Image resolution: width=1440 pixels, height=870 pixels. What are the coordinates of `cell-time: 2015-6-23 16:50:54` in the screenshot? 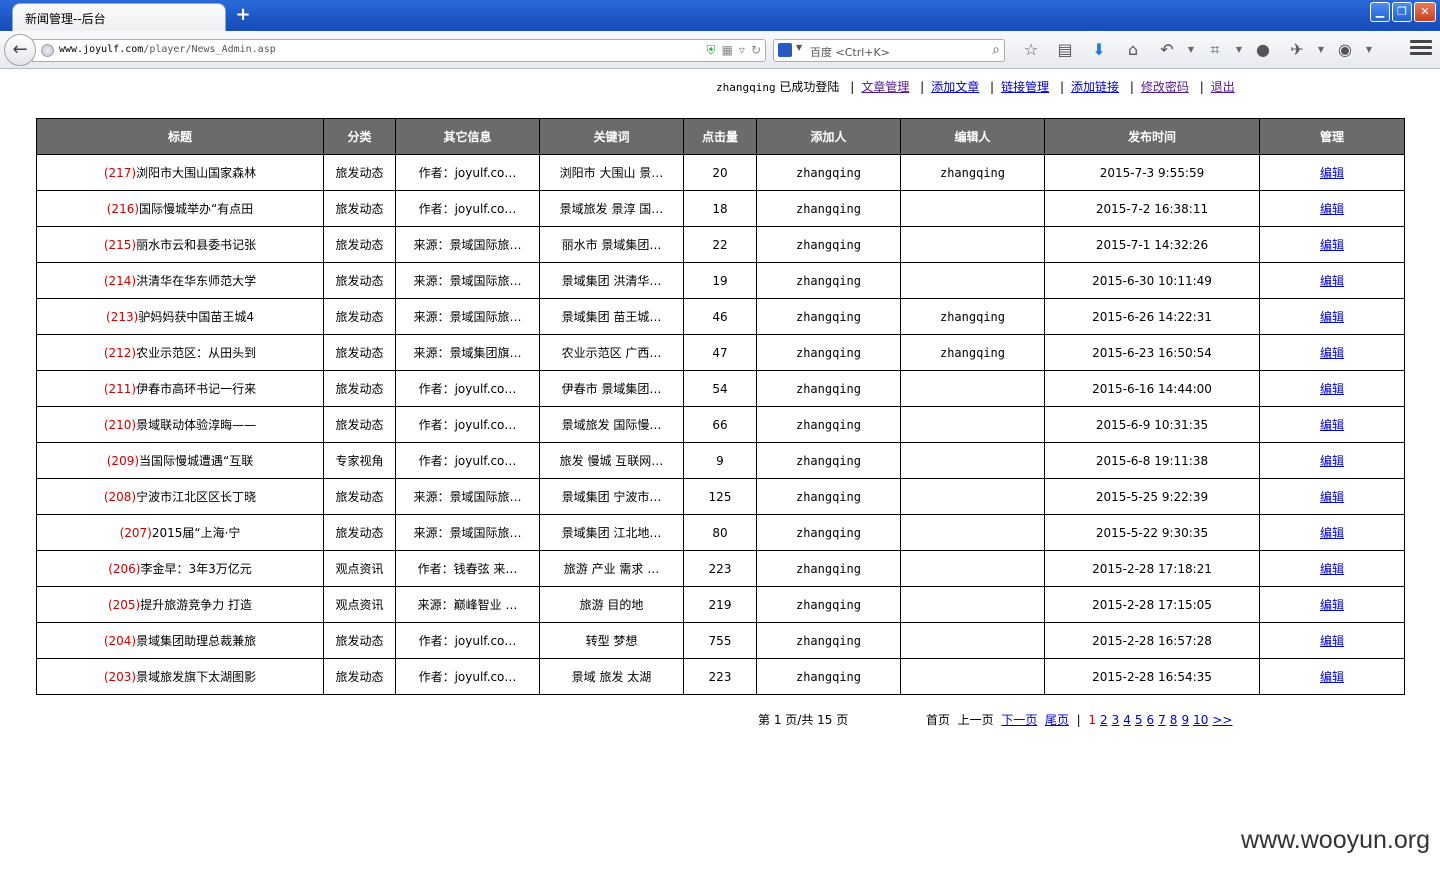 It's located at (1152, 352).